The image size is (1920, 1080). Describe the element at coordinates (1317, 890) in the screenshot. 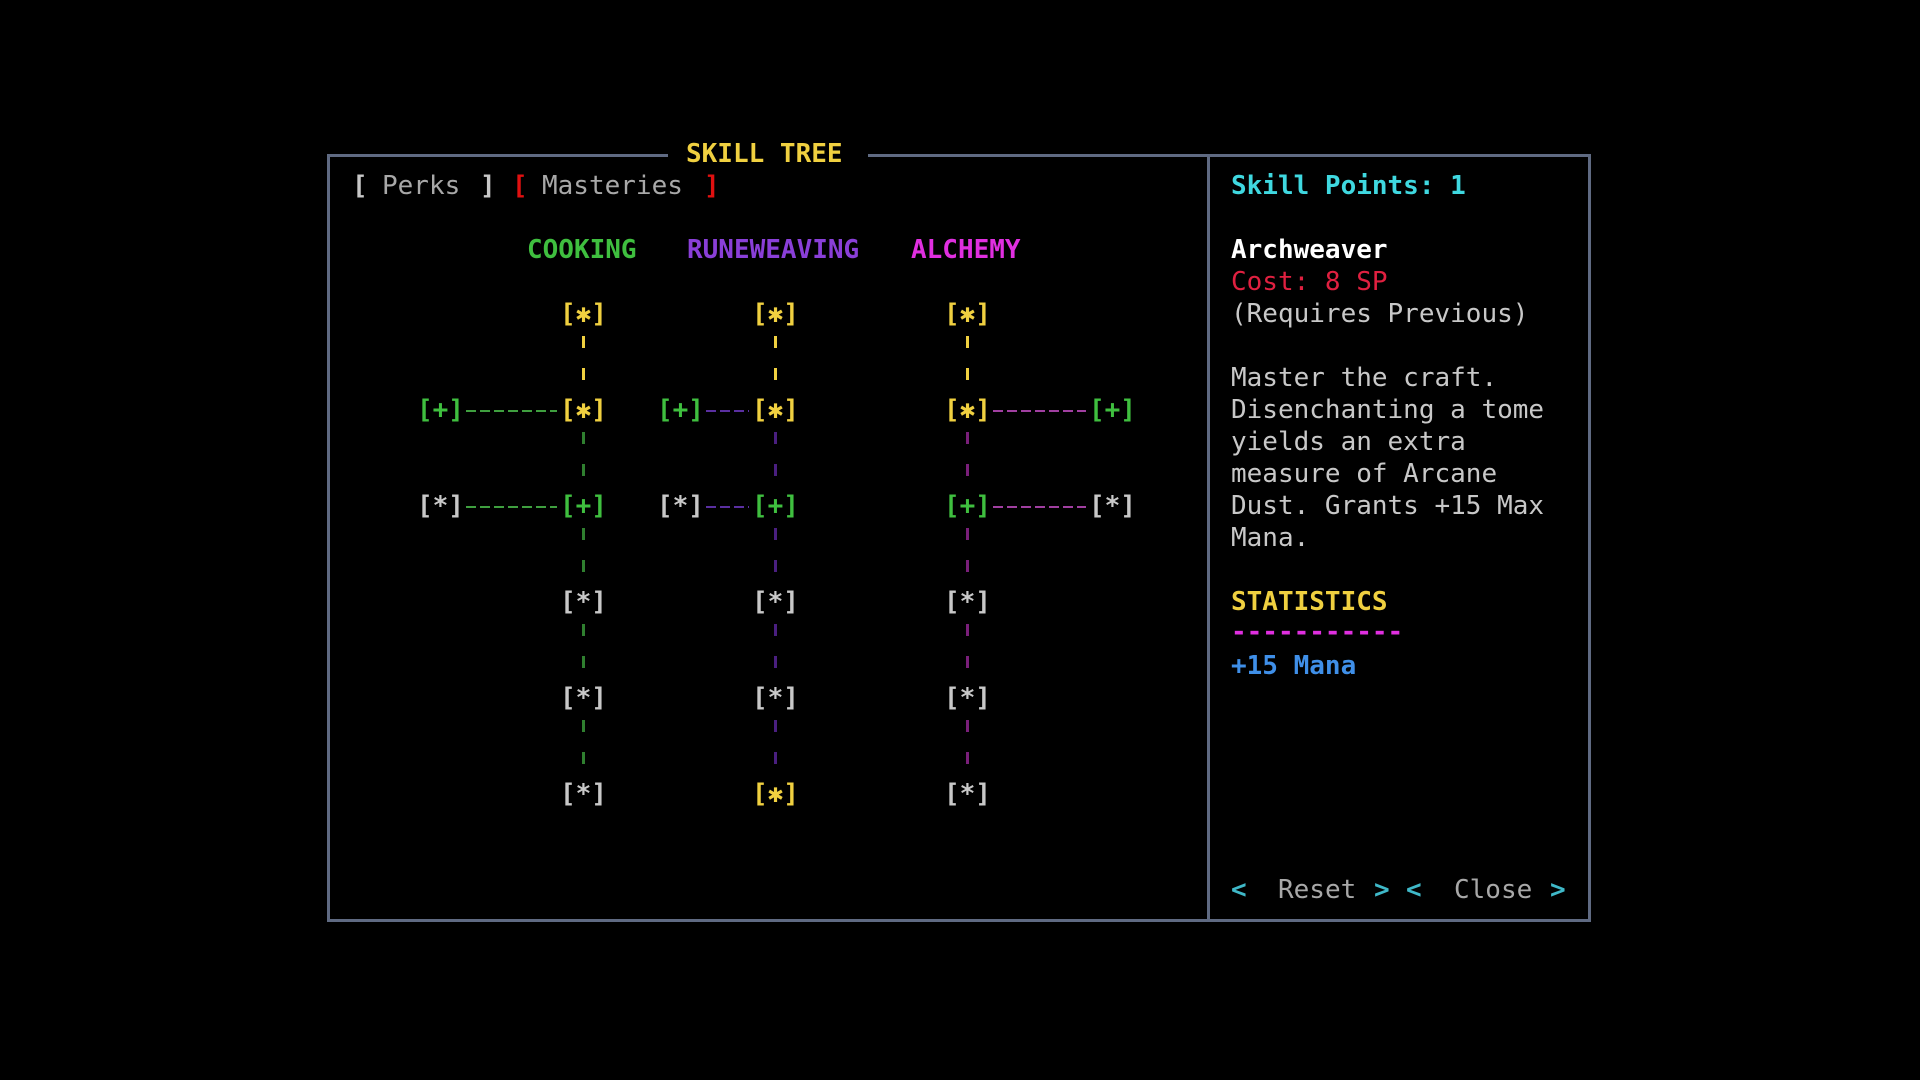

I see `reset-button-label: Reset` at that location.